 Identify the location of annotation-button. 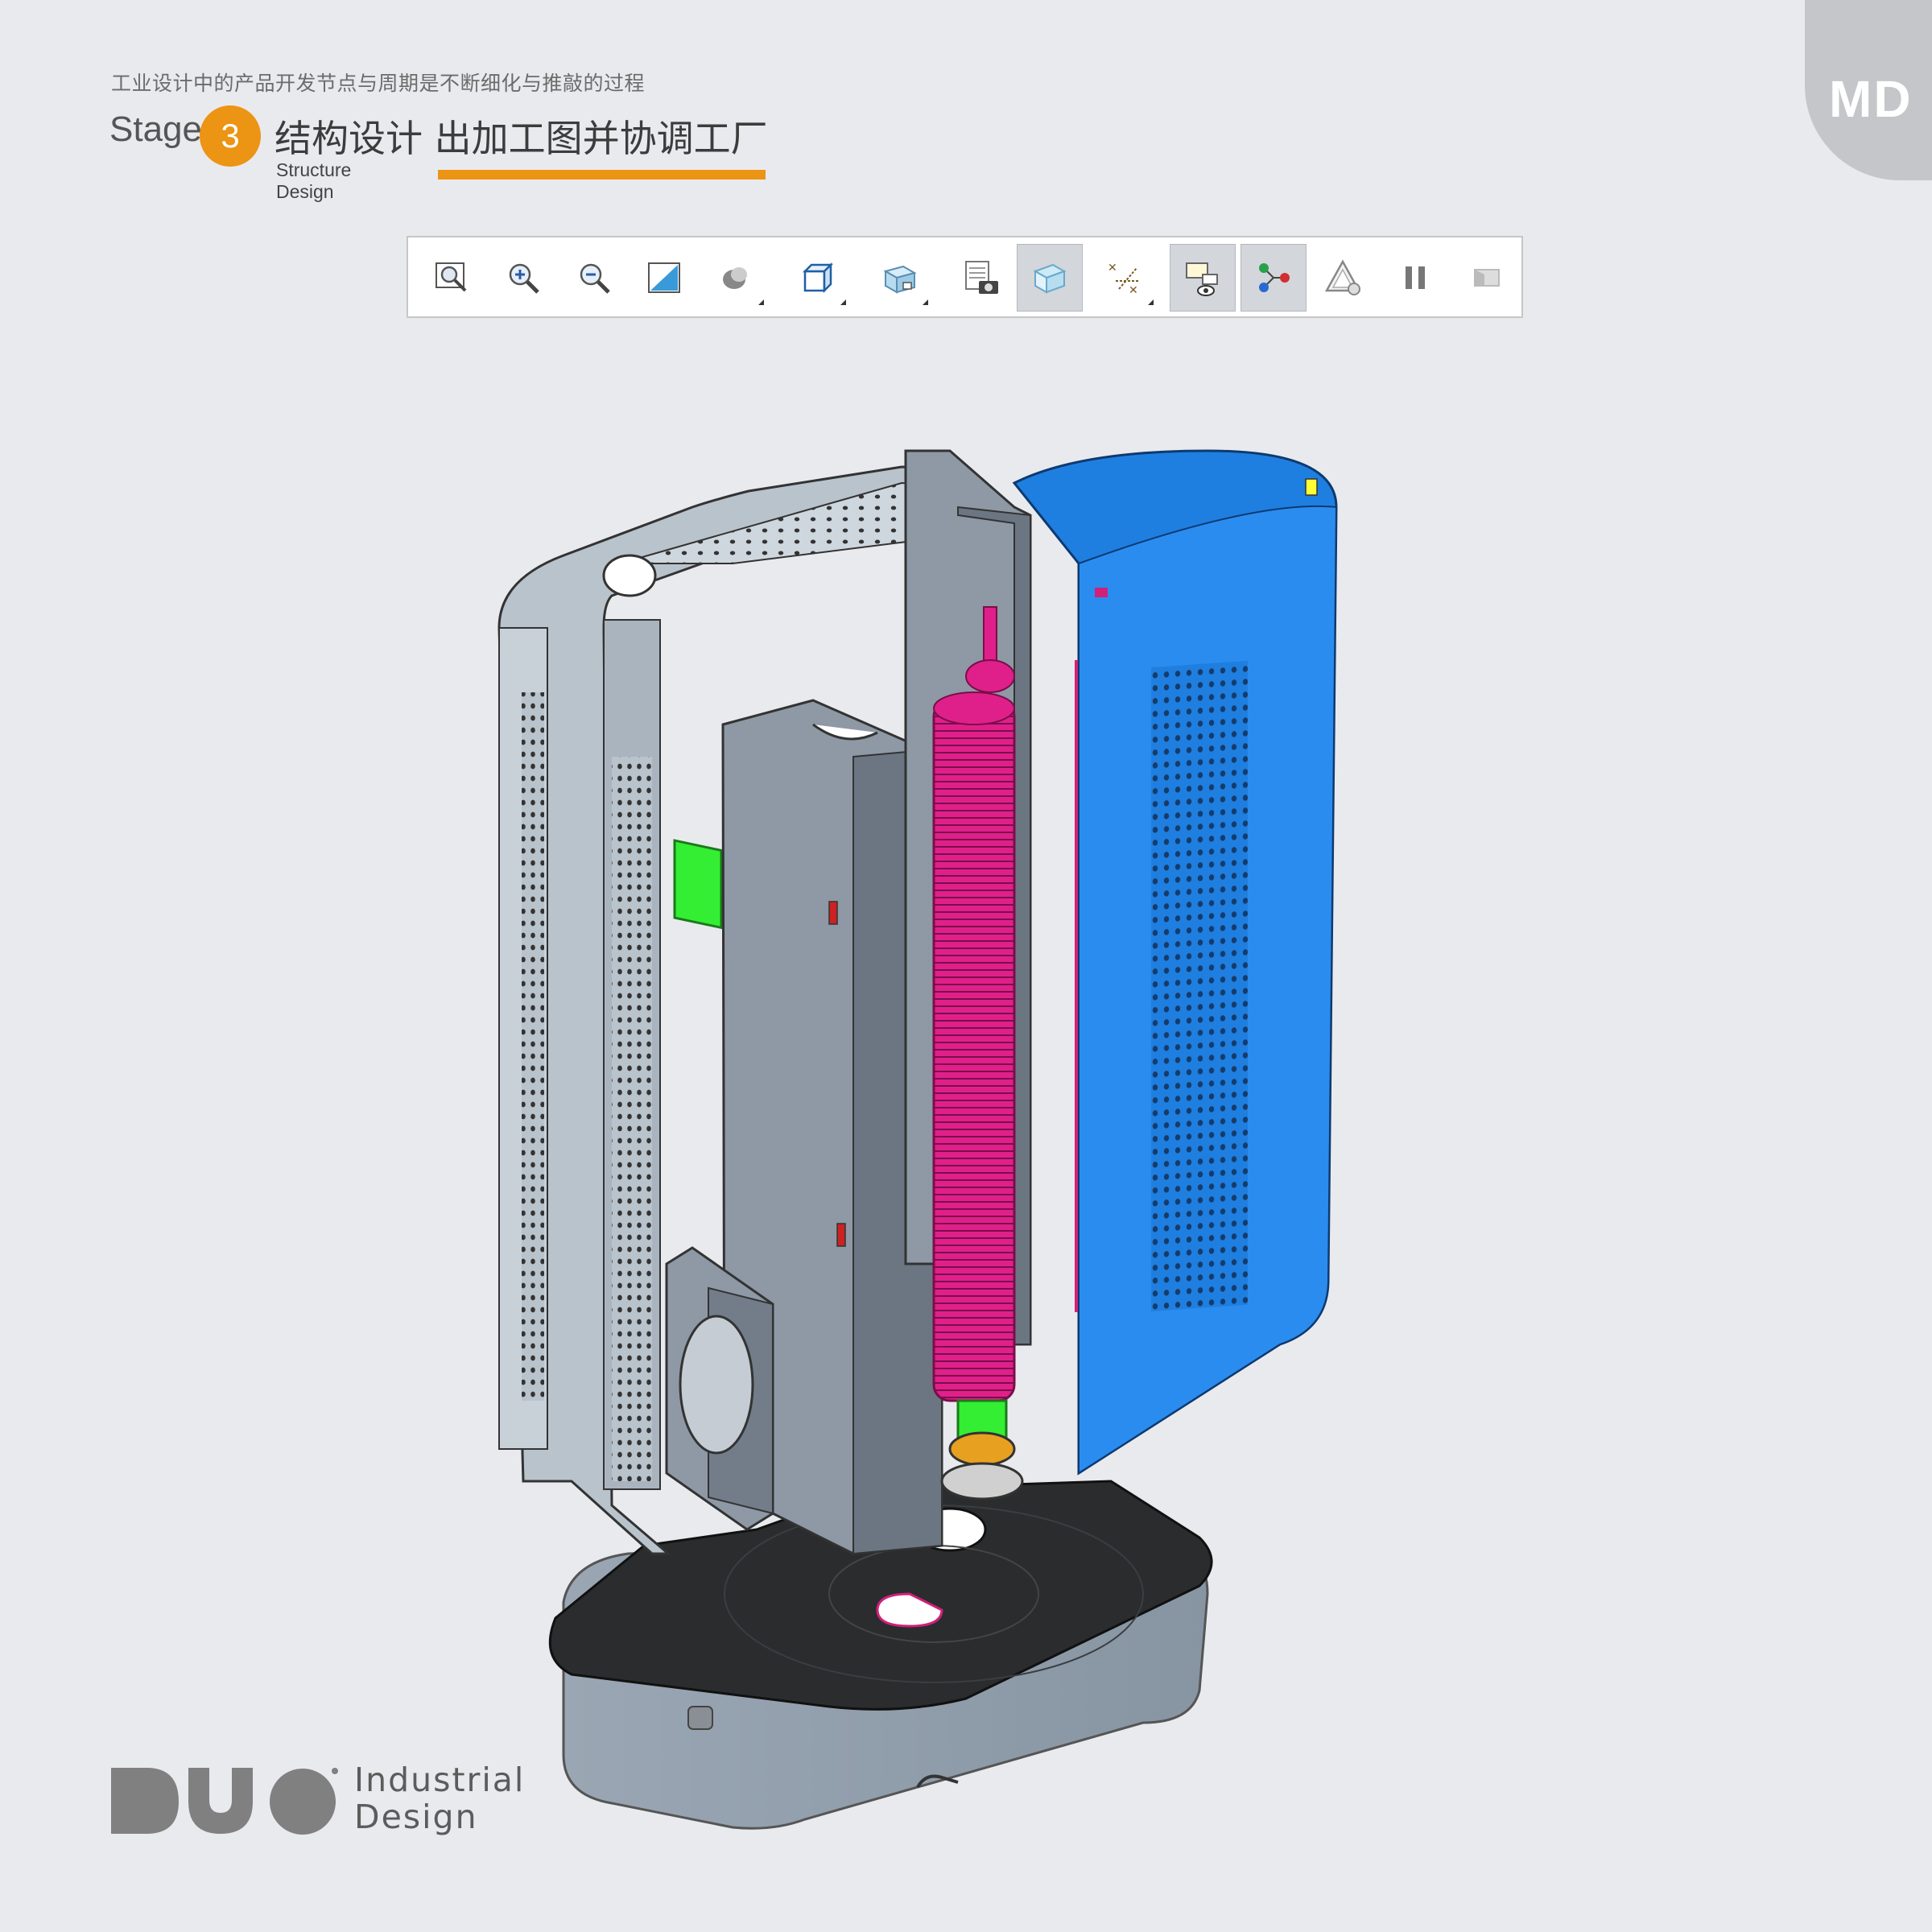
(1344, 278).